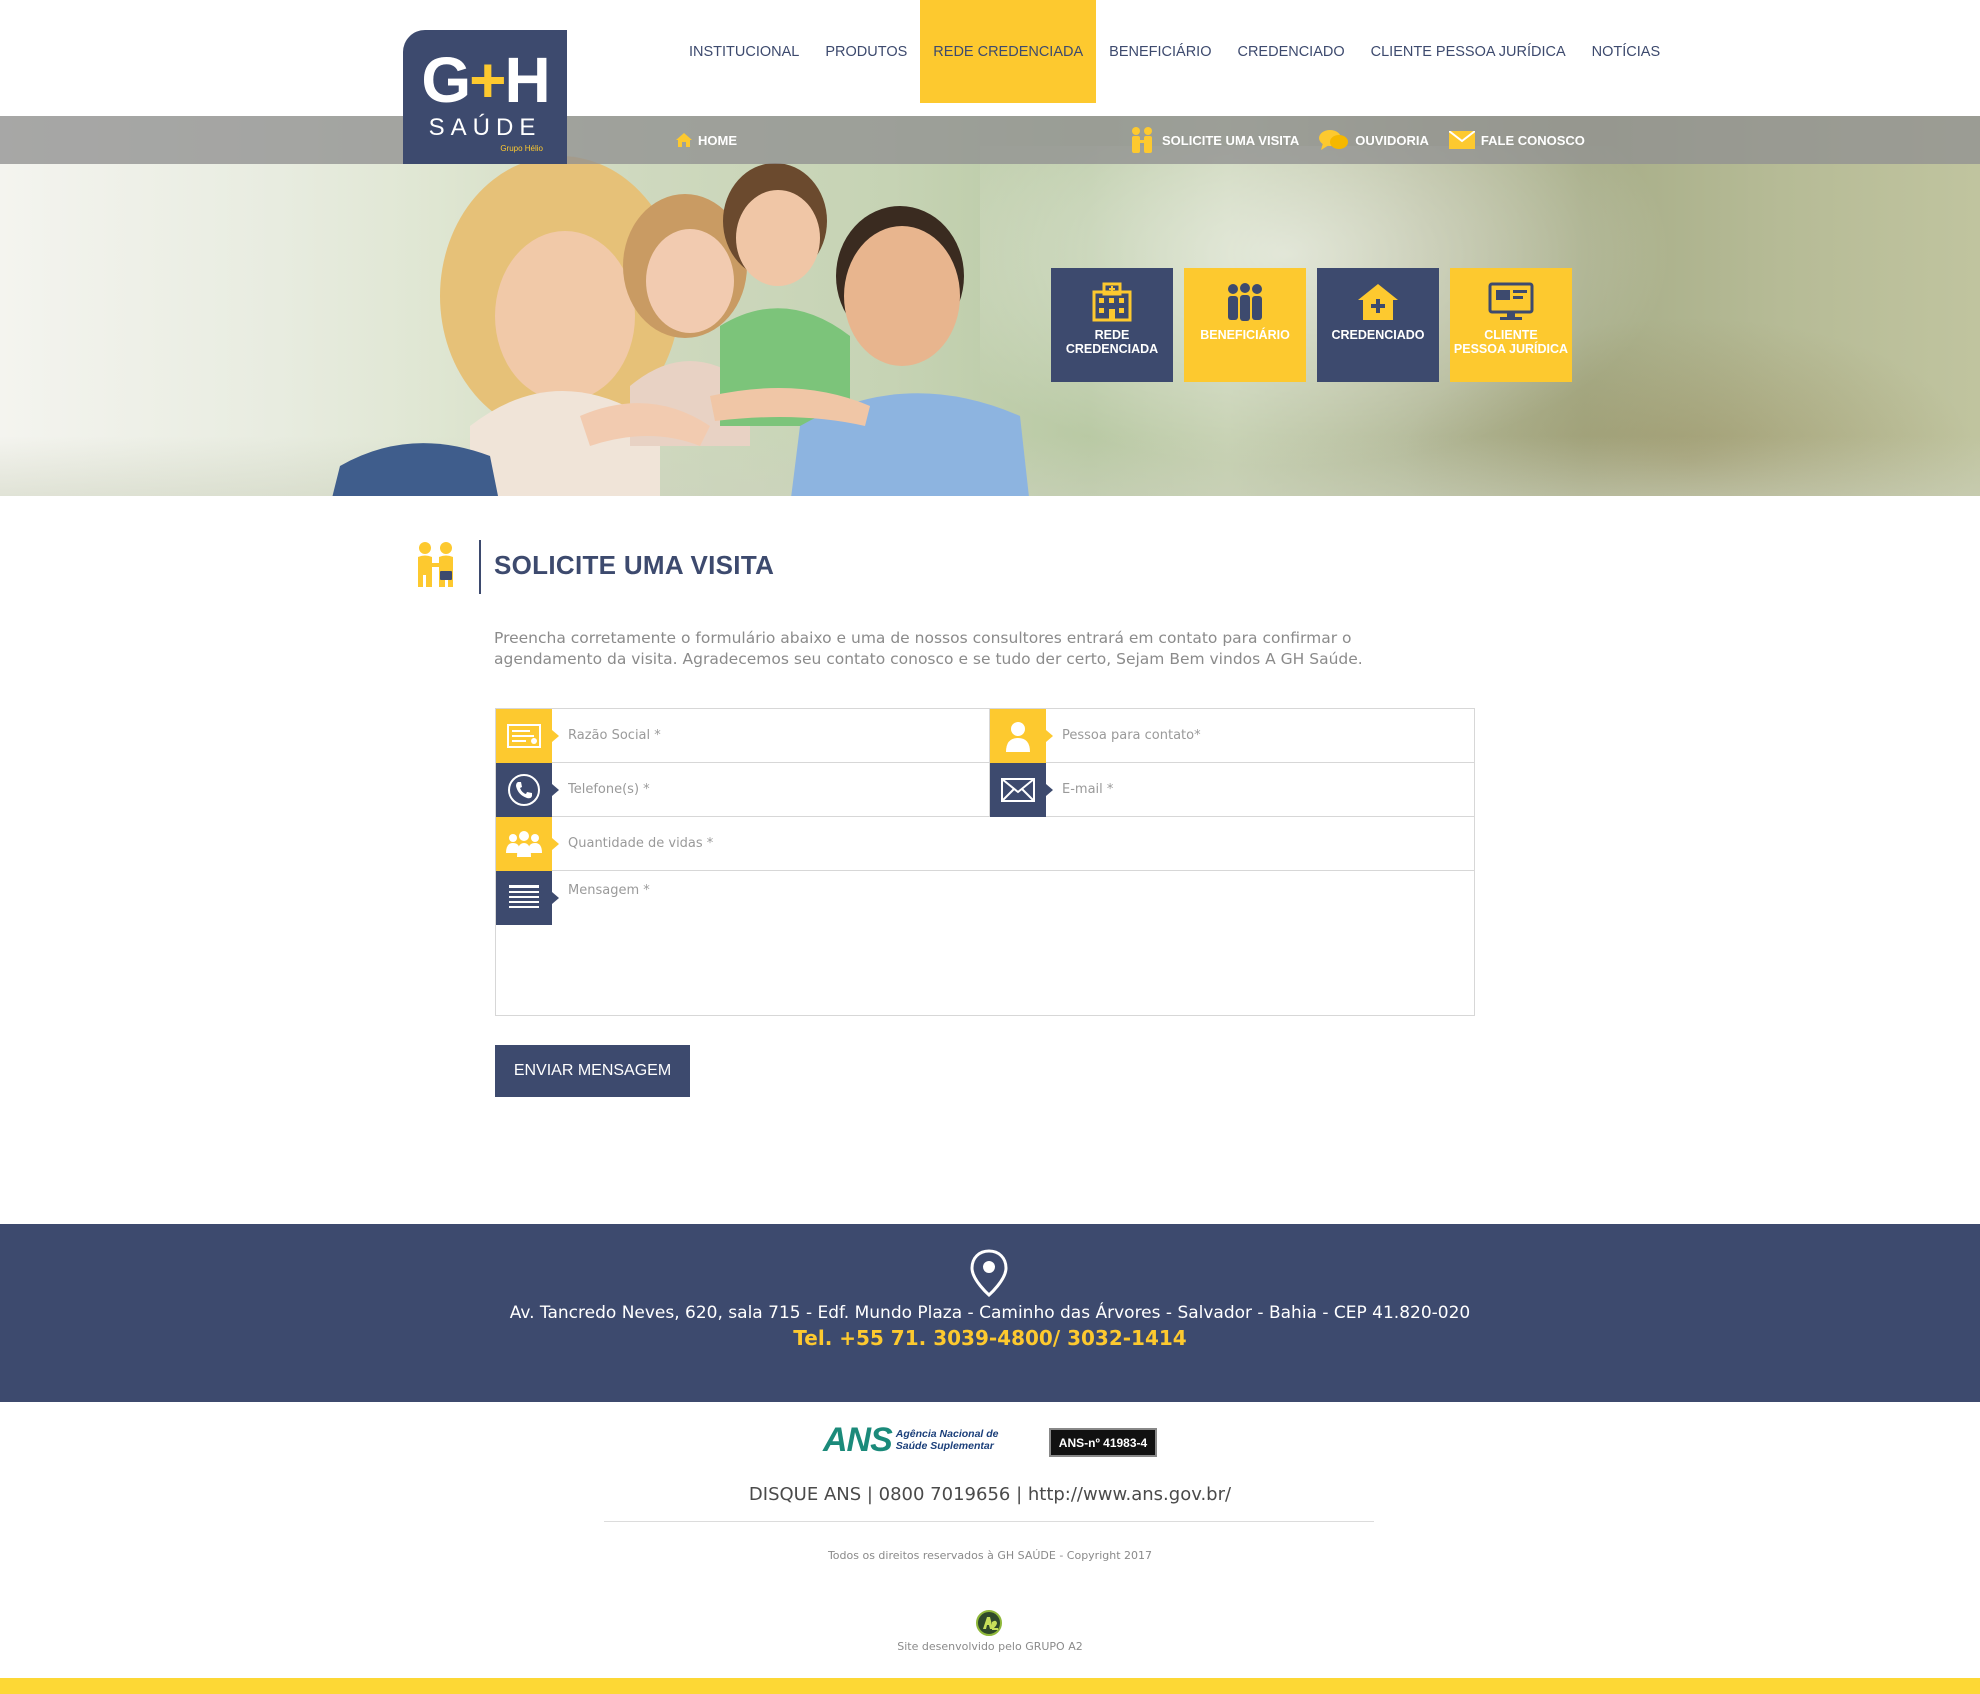 Image resolution: width=1980 pixels, height=1694 pixels. Describe the element at coordinates (768, 789) in the screenshot. I see `telefone-input` at that location.